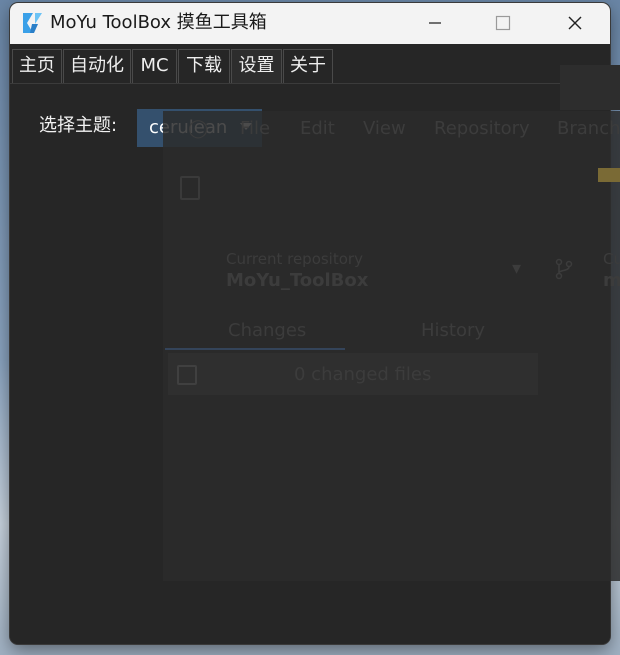  What do you see at coordinates (517, 268) in the screenshot?
I see `bg-repo-chevron-icon: ▾` at bounding box center [517, 268].